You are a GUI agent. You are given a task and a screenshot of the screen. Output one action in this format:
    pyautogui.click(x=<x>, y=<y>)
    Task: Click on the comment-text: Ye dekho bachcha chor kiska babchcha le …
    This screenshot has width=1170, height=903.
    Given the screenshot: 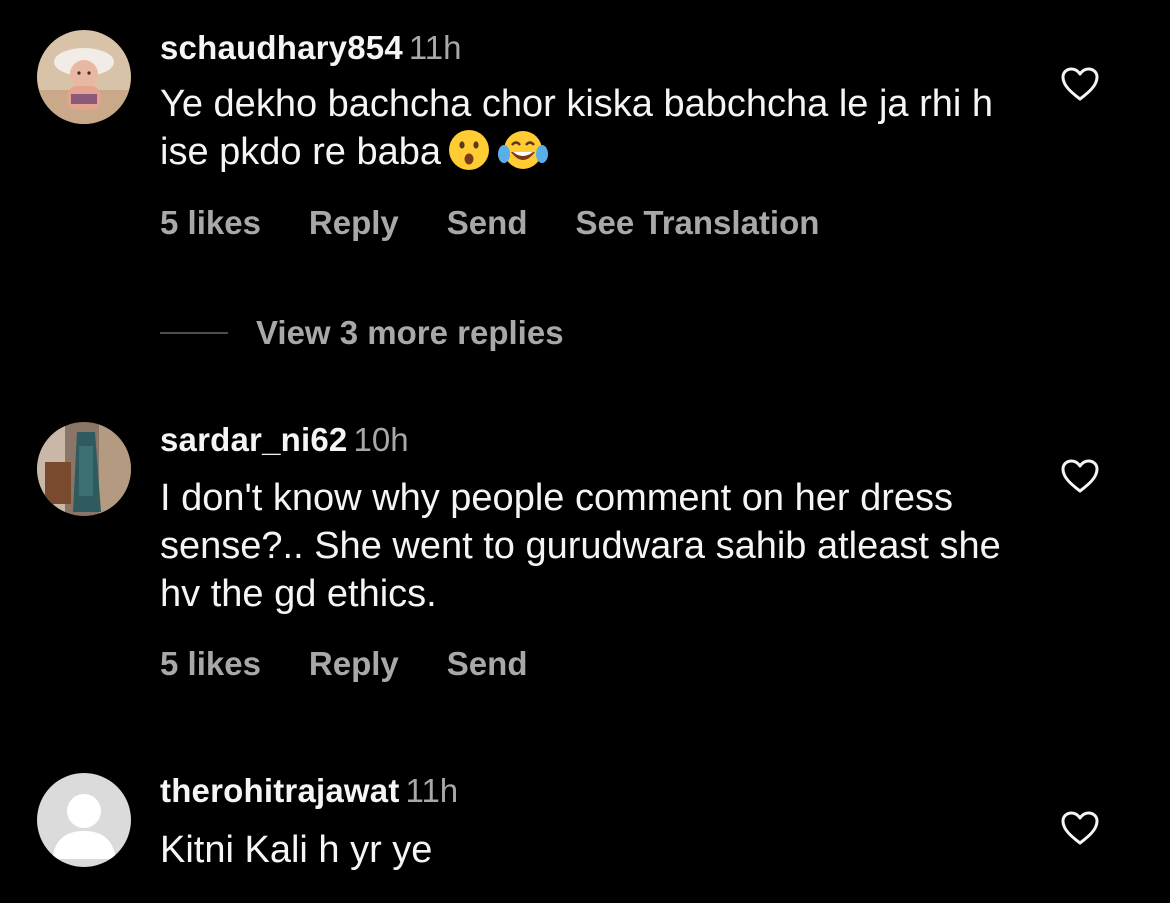 What is the action you would take?
    pyautogui.click(x=590, y=128)
    